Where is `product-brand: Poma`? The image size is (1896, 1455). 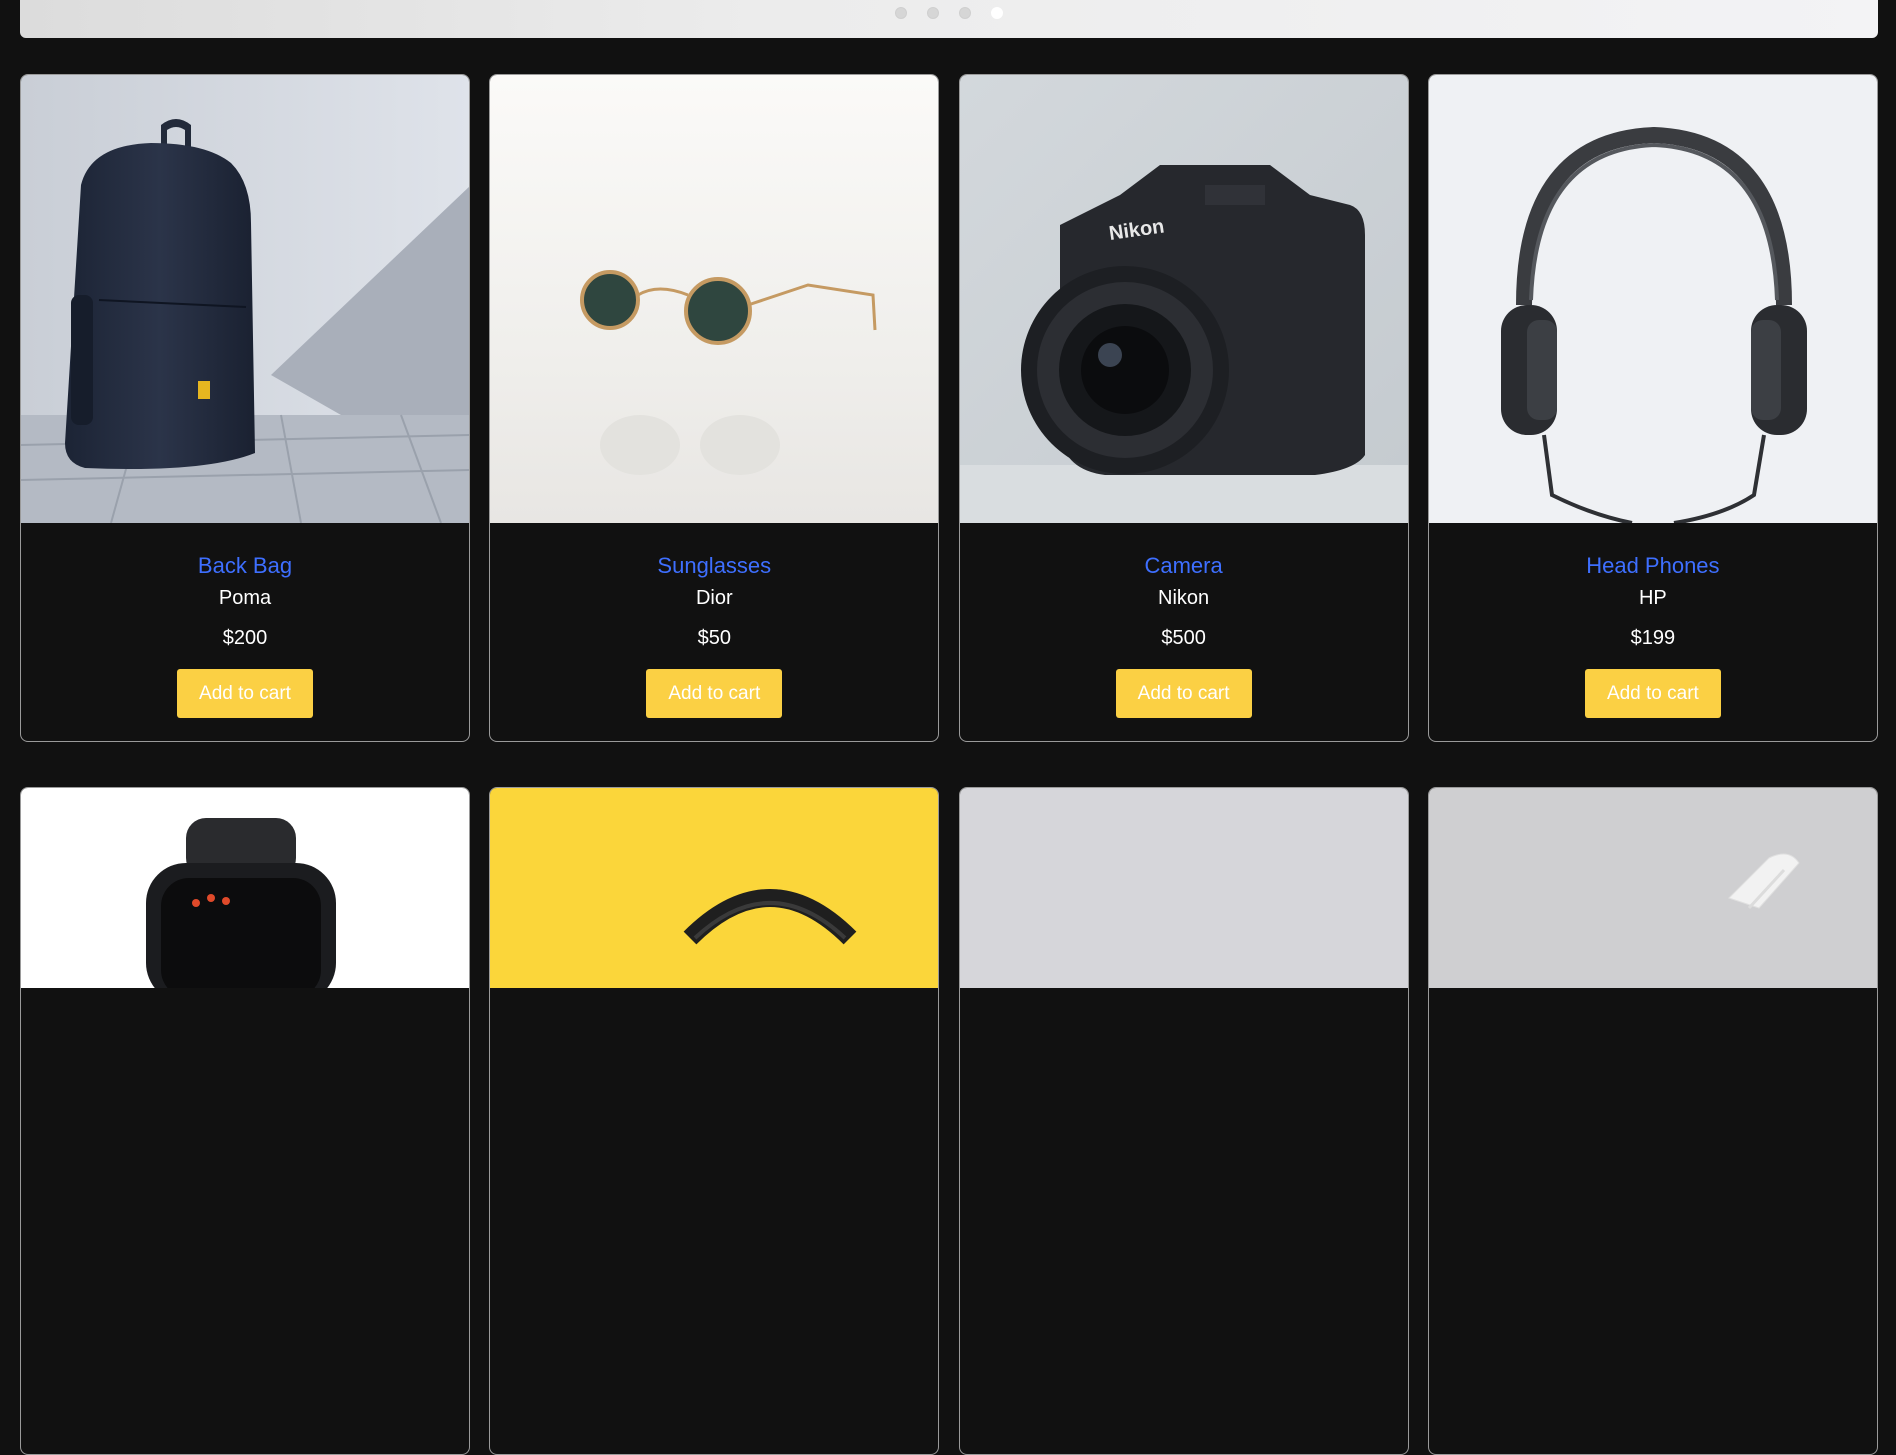 product-brand: Poma is located at coordinates (245, 598).